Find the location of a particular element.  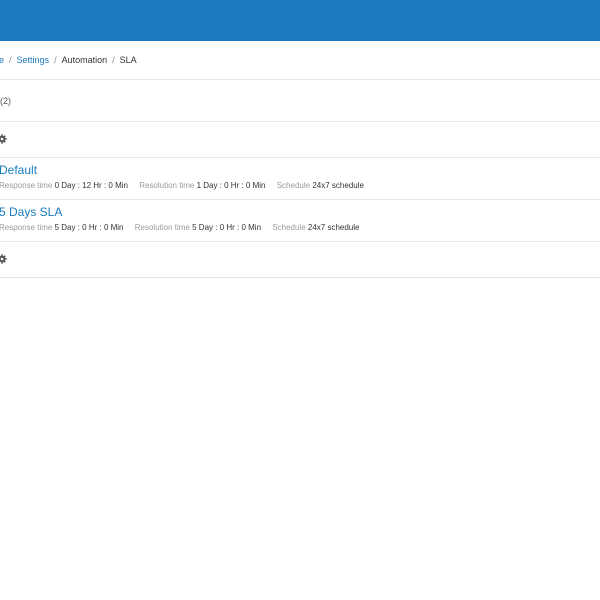

breadcrumb-automation: Automation is located at coordinates (84, 60).